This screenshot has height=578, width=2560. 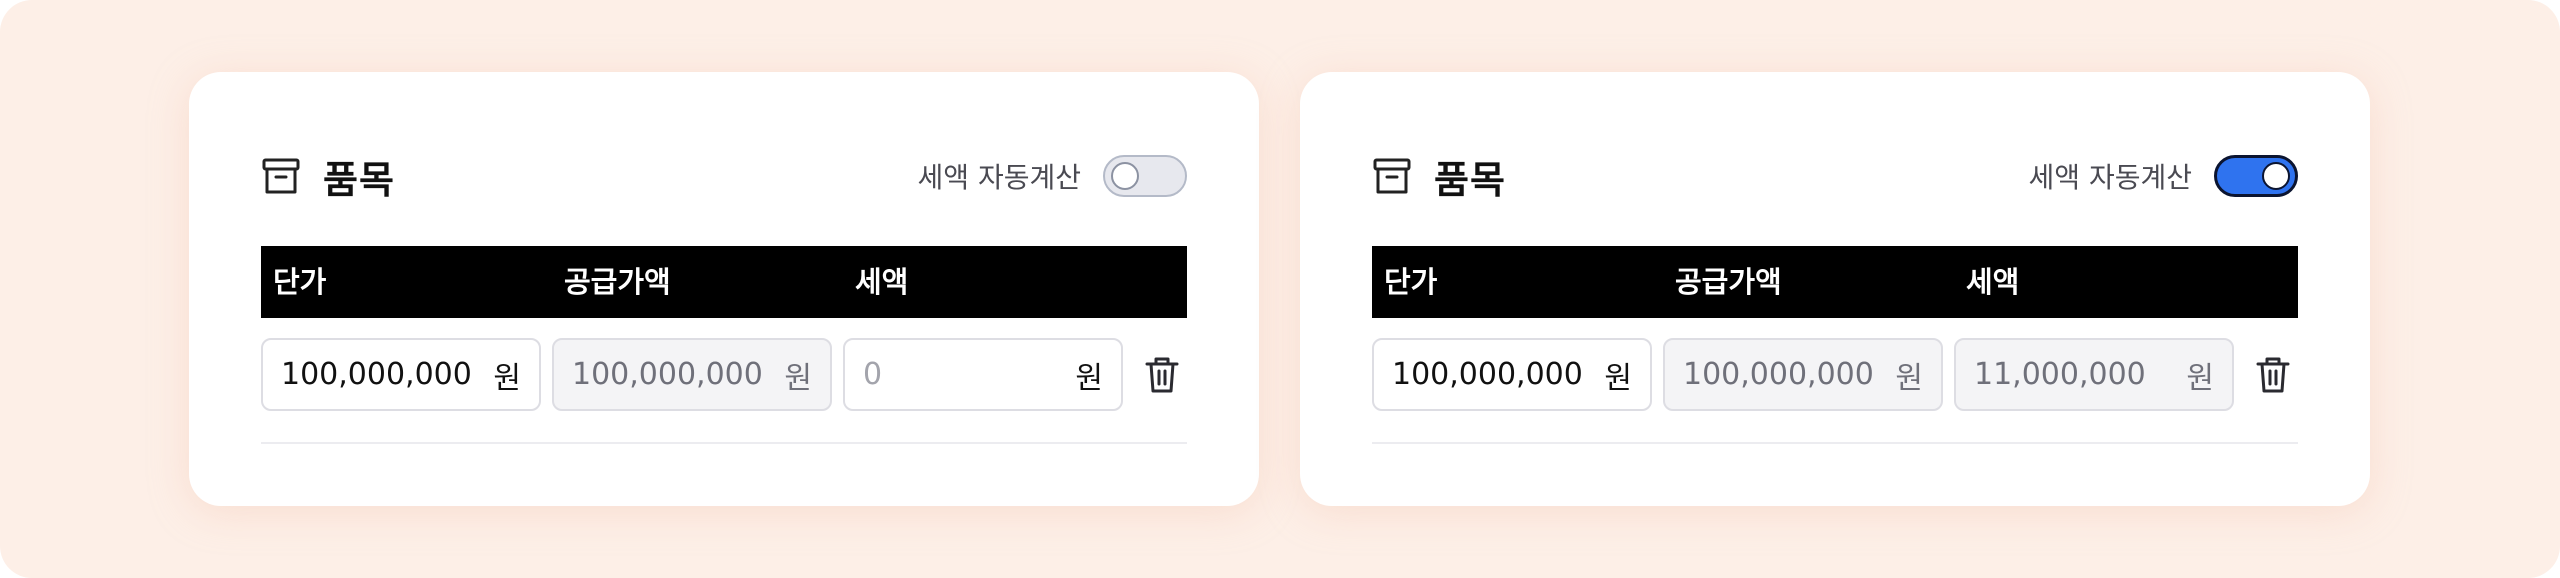 I want to click on tax-field: 11,000,000 원, so click(x=2094, y=374).